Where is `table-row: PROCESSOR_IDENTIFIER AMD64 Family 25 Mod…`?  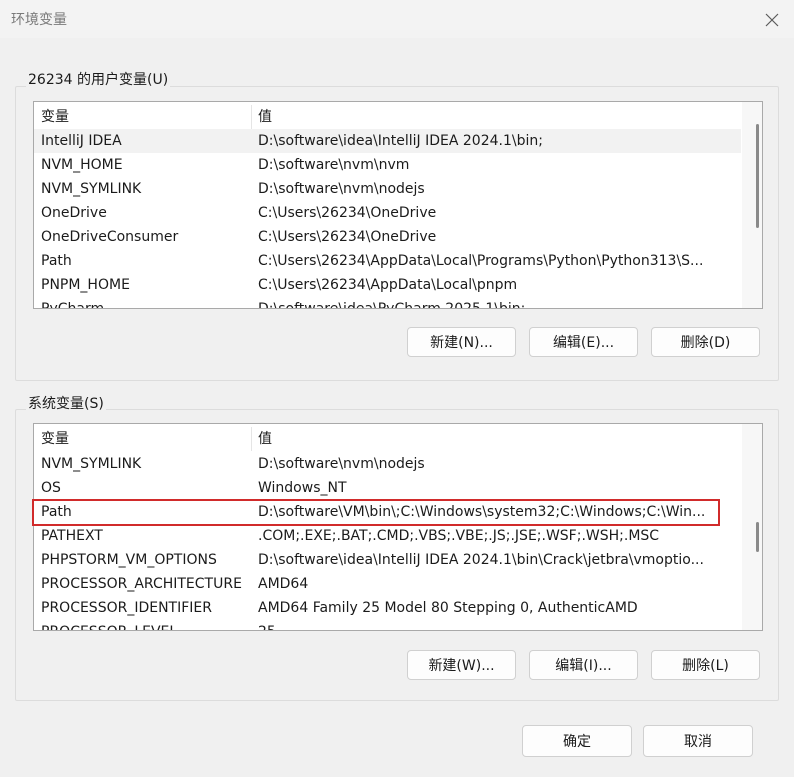
table-row: PROCESSOR_IDENTIFIER AMD64 Family 25 Mod… is located at coordinates (387, 608).